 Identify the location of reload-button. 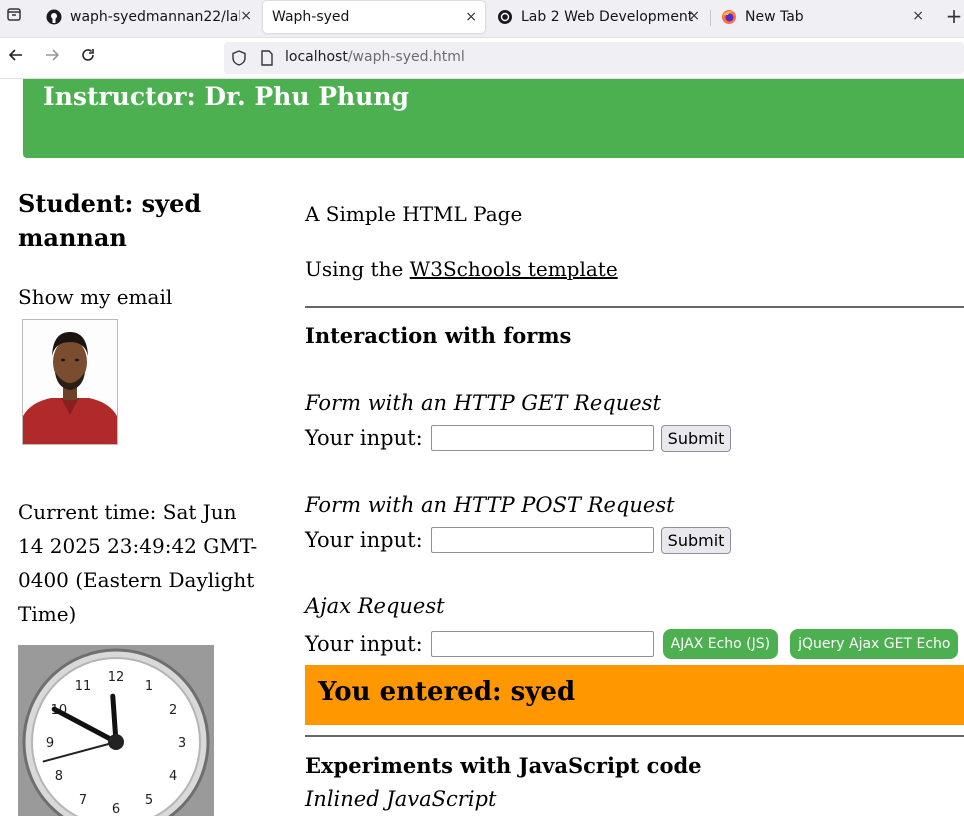
(88, 58).